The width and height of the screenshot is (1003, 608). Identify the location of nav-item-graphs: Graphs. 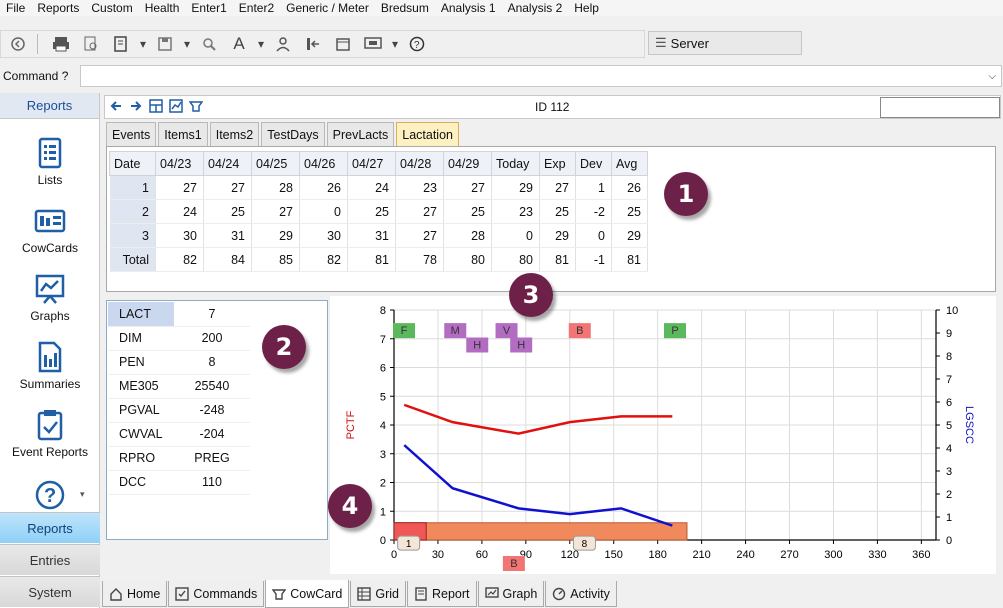
(50, 304).